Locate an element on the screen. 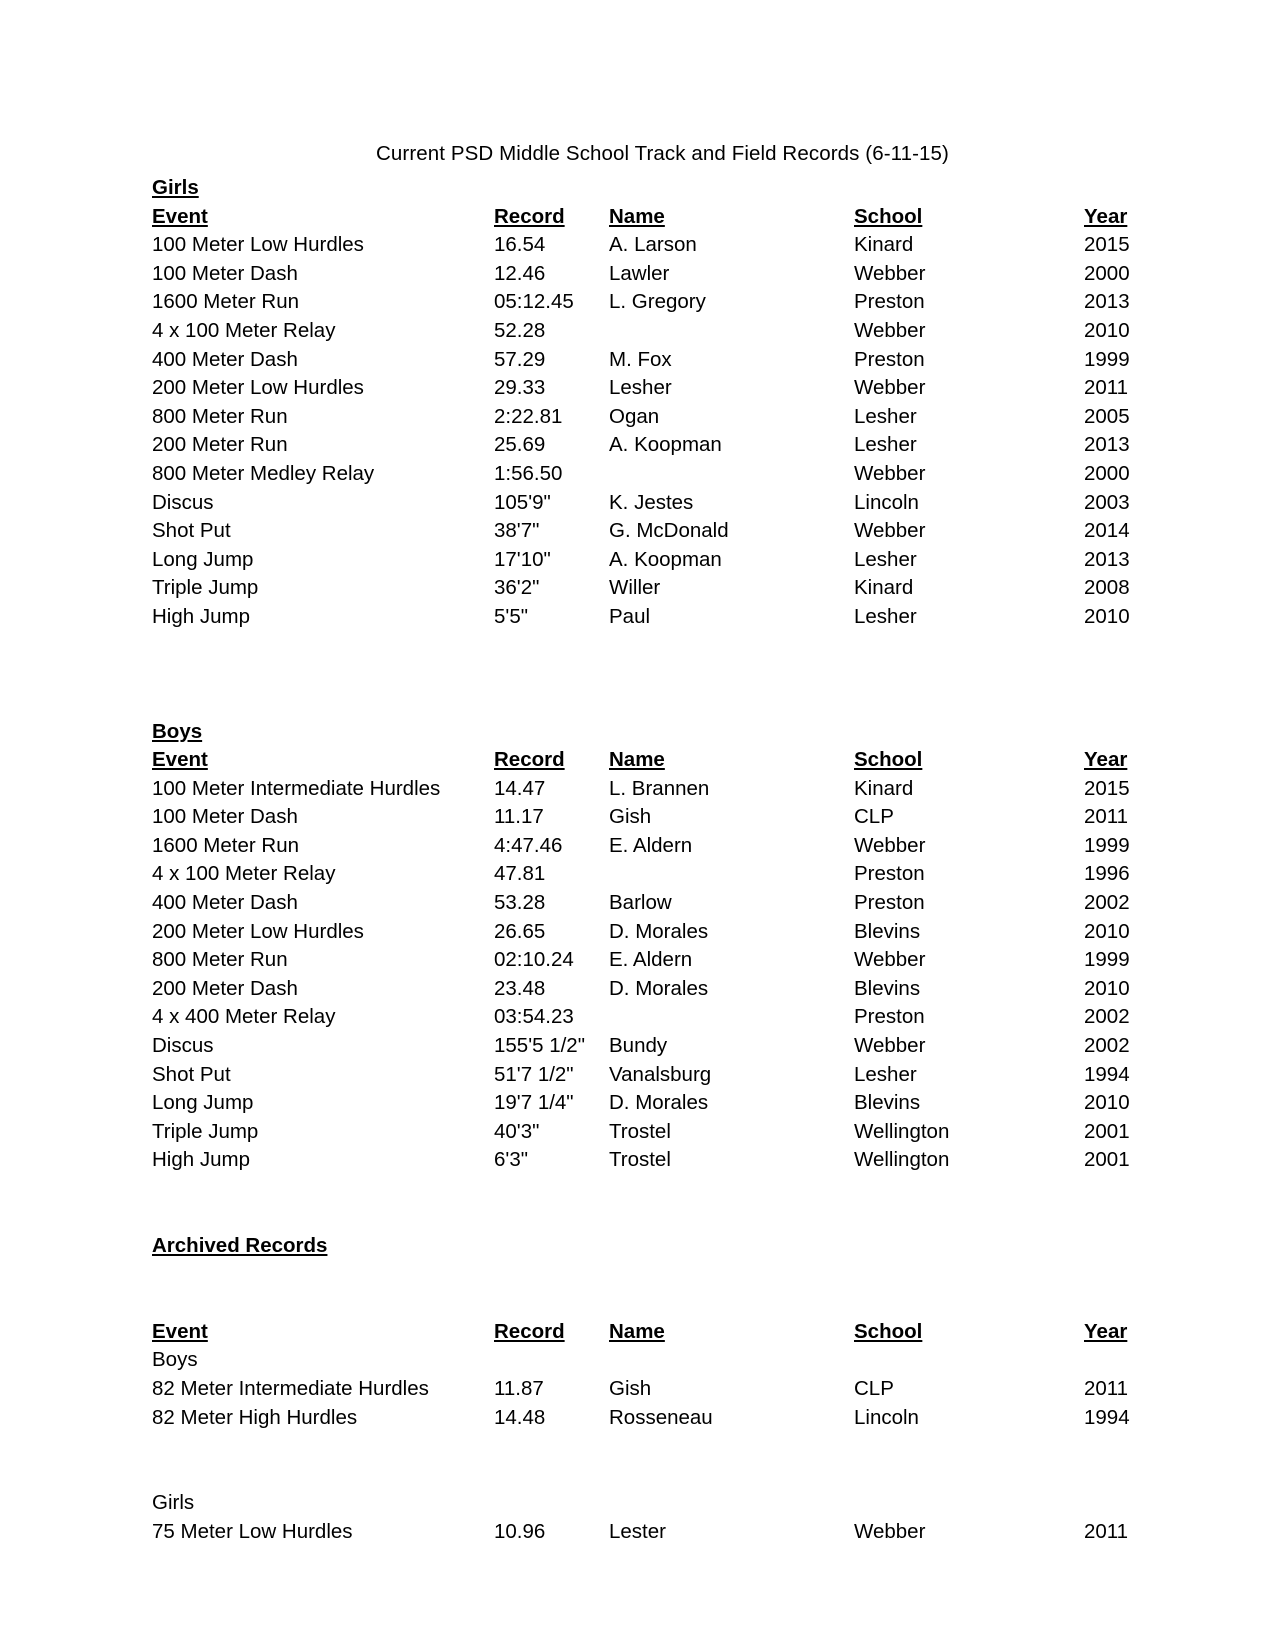 This screenshot has height=1650, width=1275. table-row: 800 Meter Run 2:22.81 Ogan Lesher 2005 is located at coordinates (647, 417).